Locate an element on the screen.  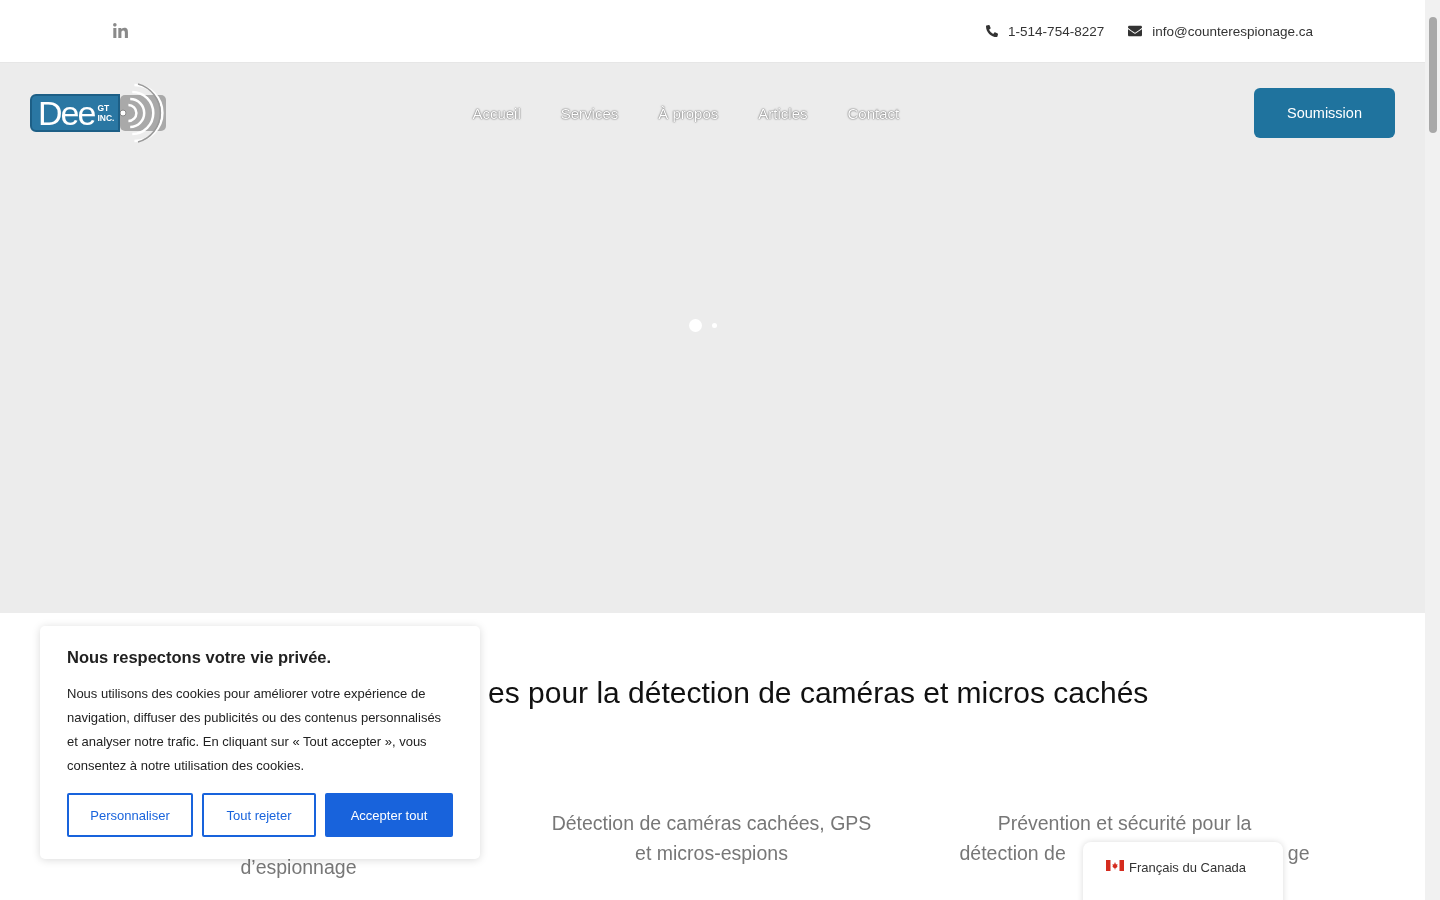
linkedin-link is located at coordinates (120, 31).